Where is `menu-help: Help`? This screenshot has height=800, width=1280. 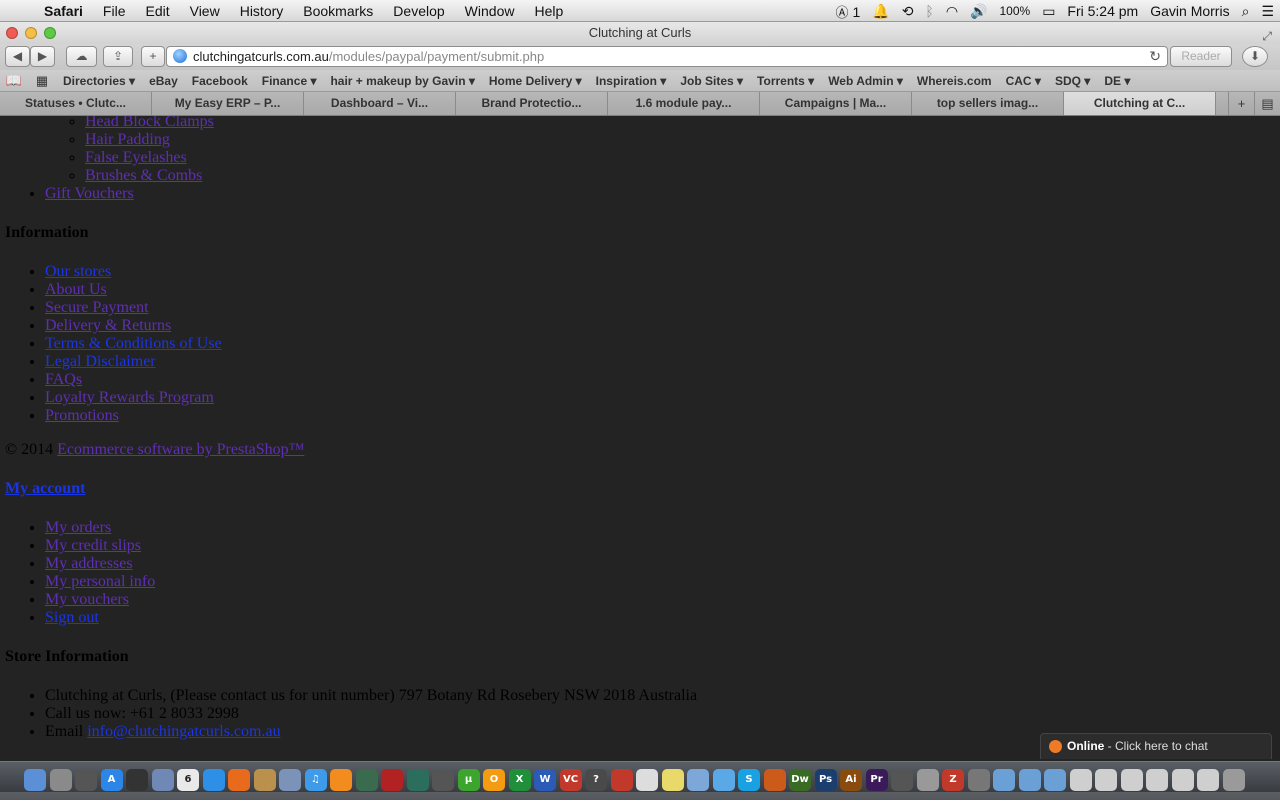 menu-help: Help is located at coordinates (548, 11).